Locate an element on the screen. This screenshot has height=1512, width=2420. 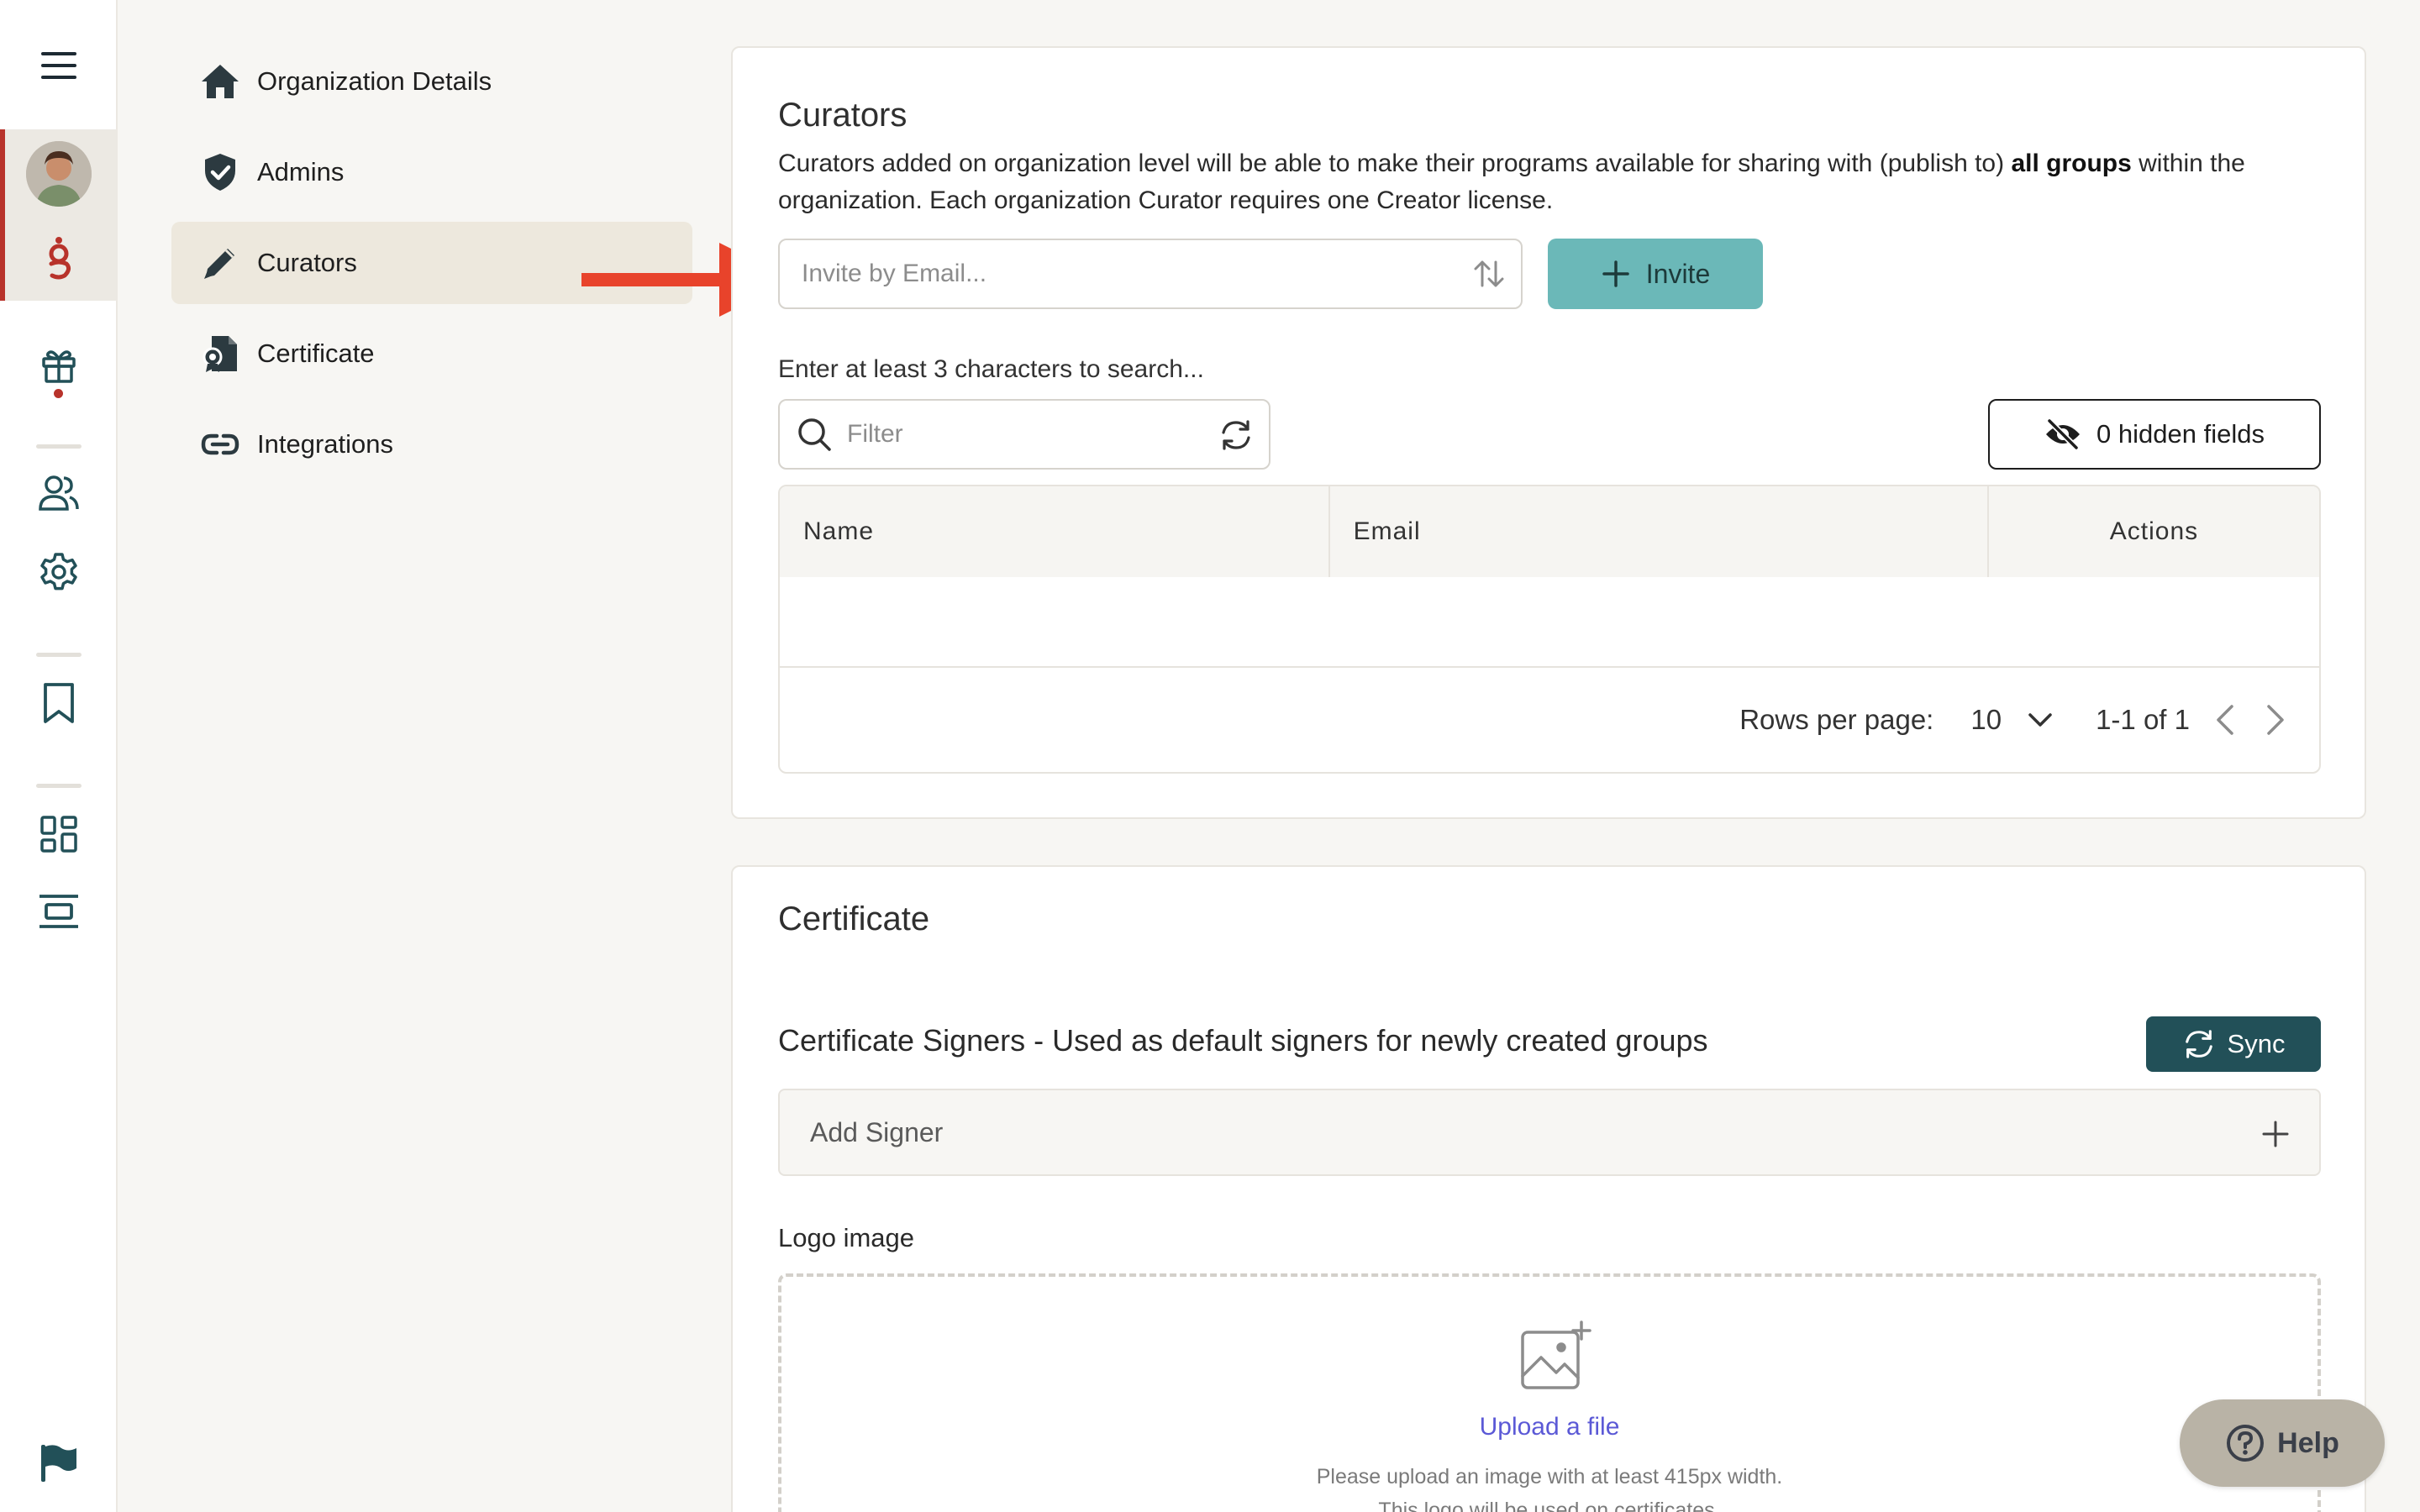
avatar is located at coordinates (59, 174).